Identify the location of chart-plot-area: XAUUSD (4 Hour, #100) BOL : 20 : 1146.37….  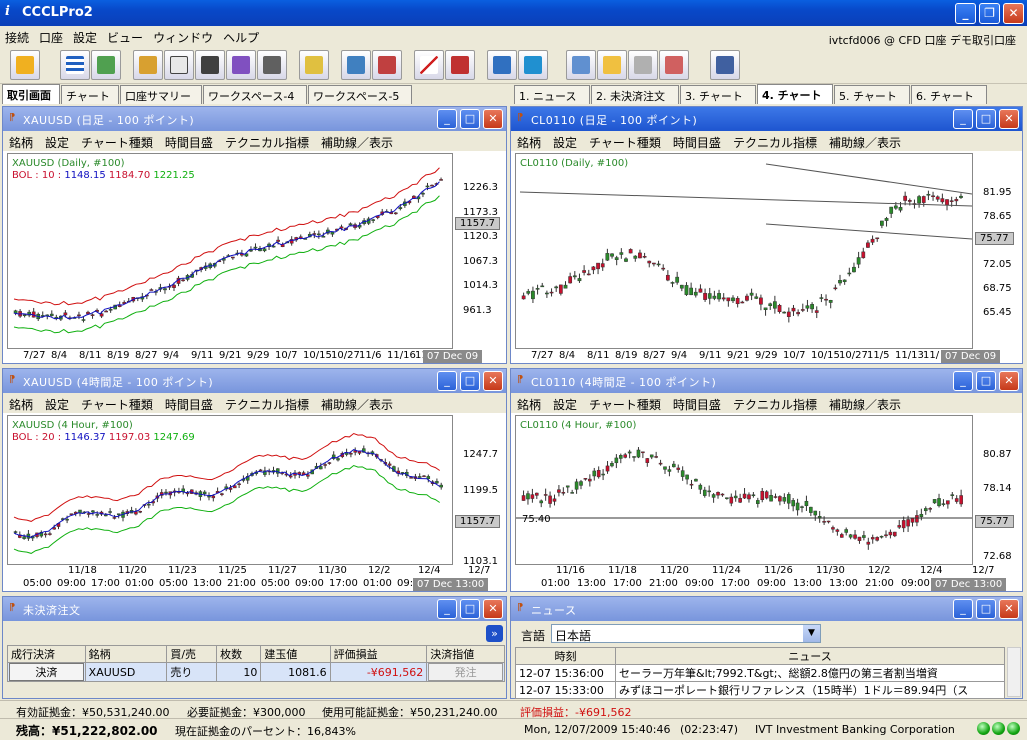
(230, 490).